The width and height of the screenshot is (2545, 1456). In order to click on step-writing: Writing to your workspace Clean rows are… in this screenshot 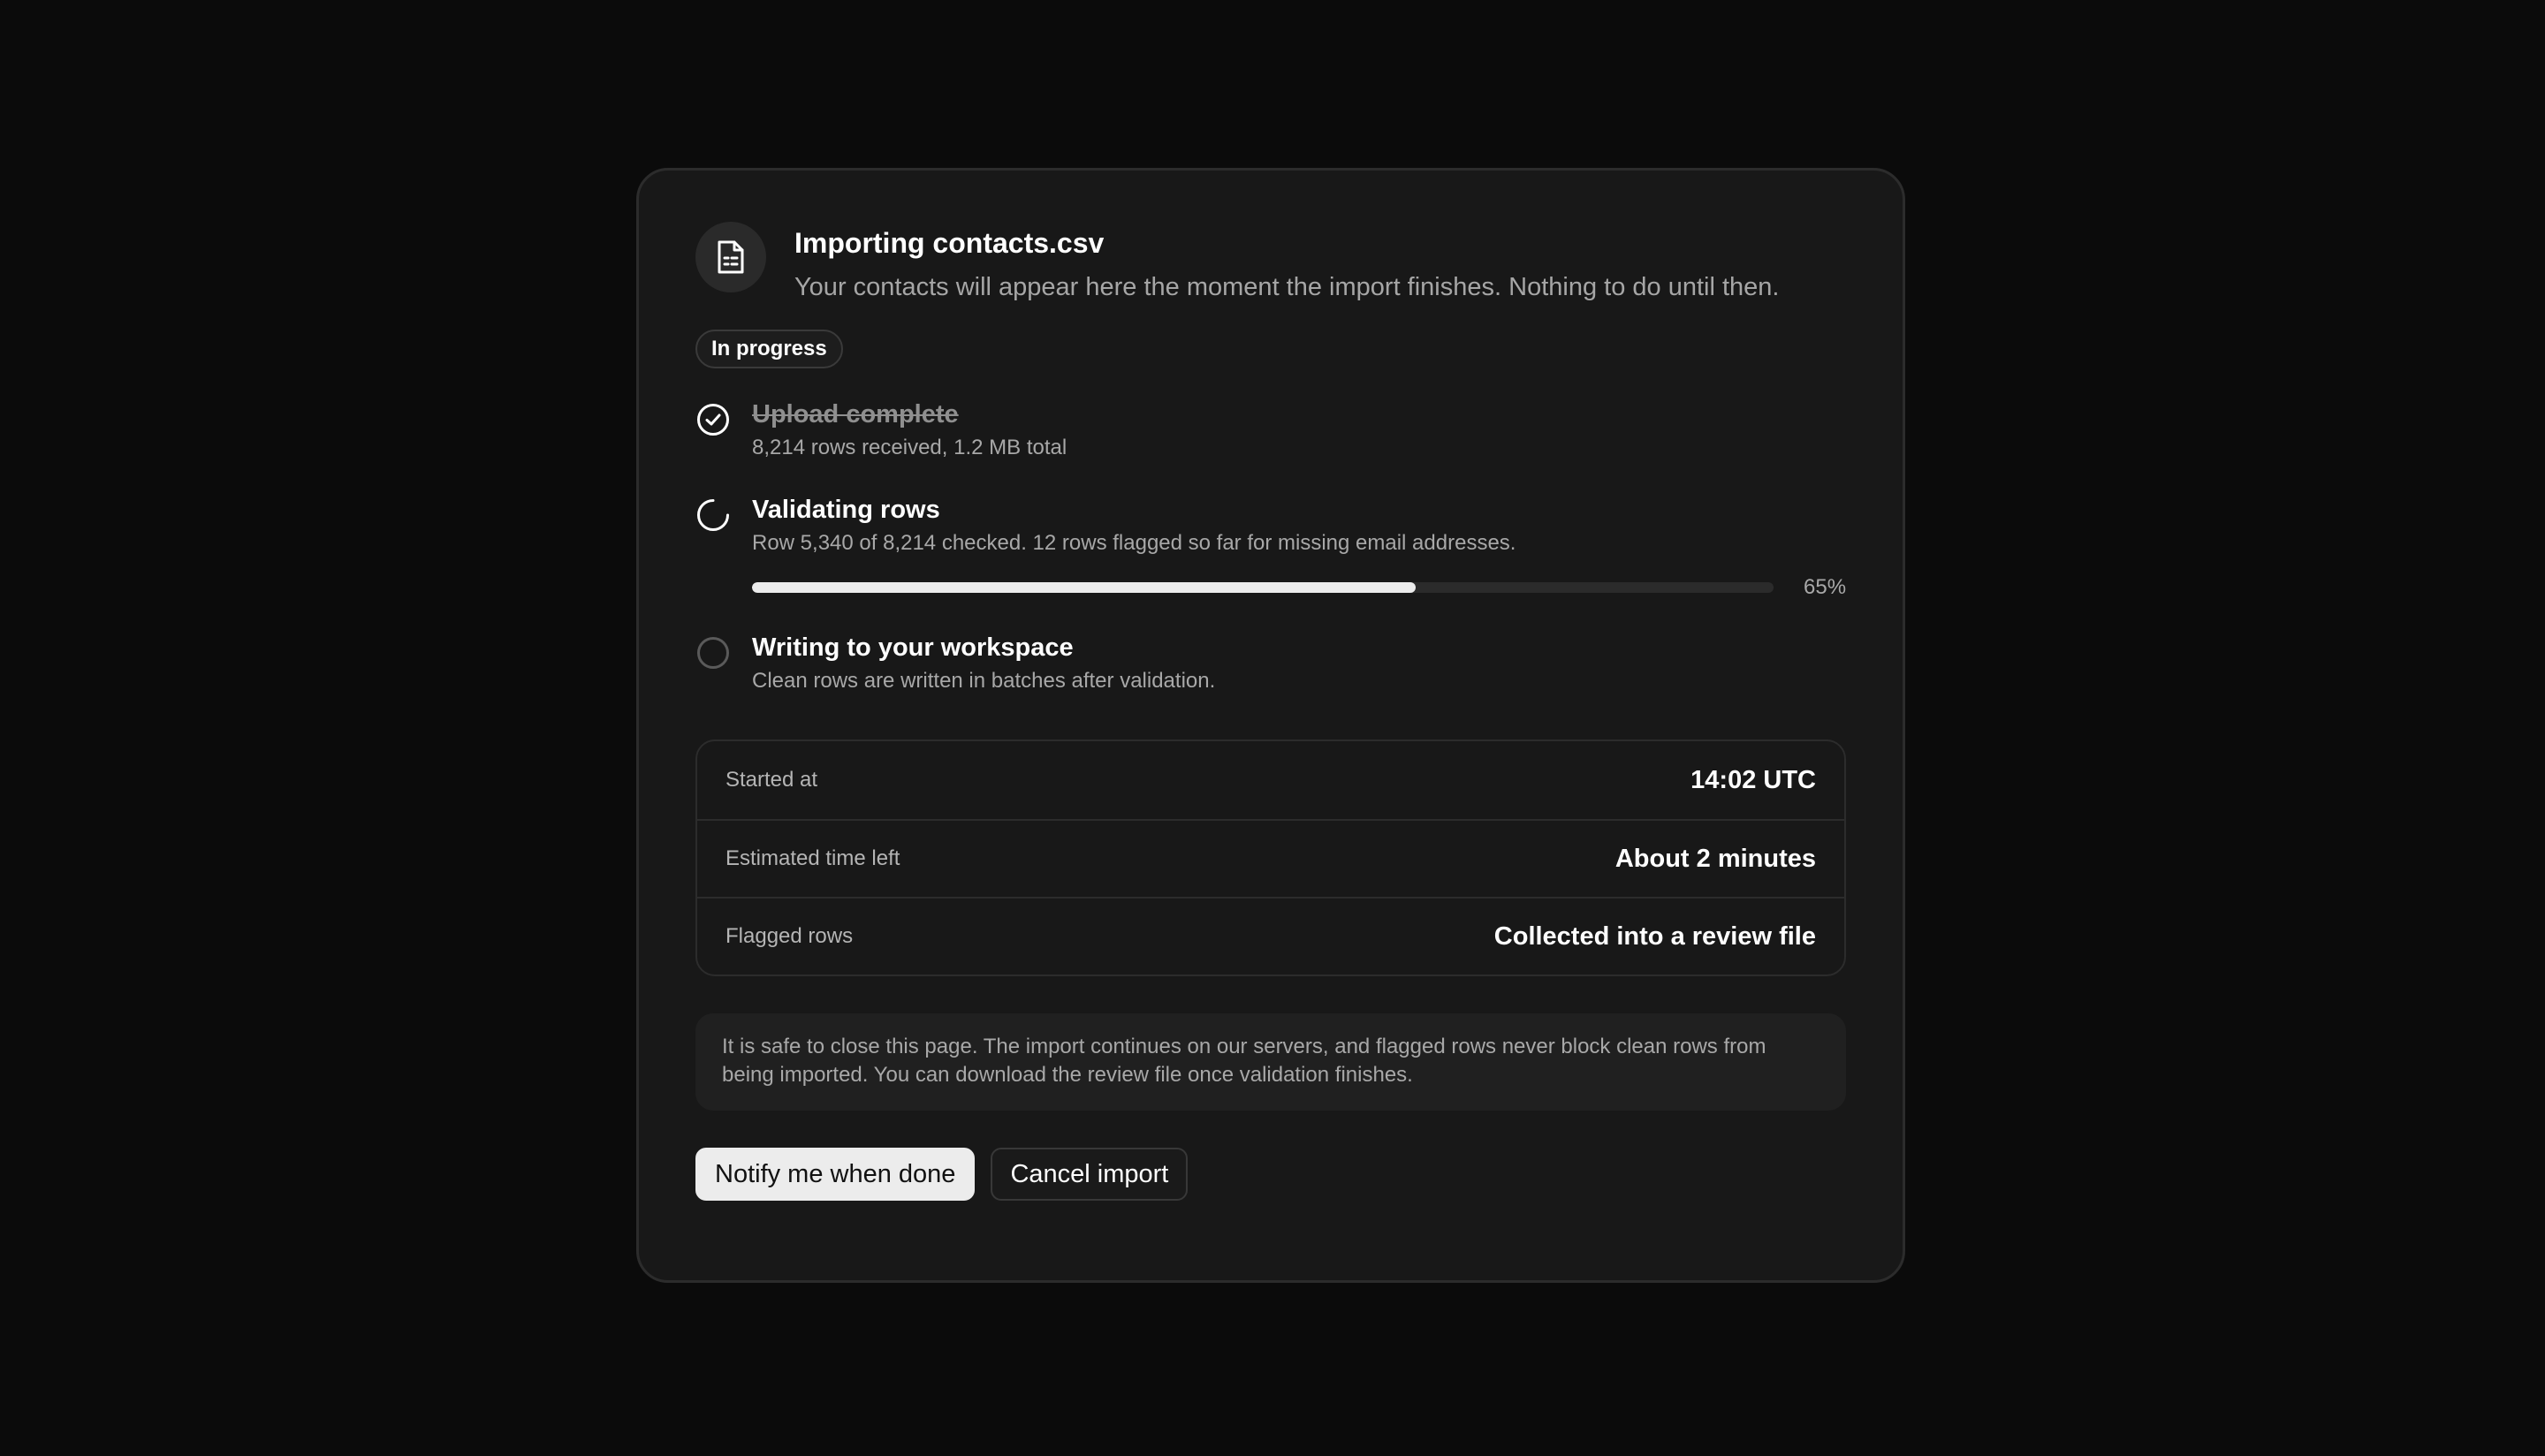, I will do `click(1270, 663)`.